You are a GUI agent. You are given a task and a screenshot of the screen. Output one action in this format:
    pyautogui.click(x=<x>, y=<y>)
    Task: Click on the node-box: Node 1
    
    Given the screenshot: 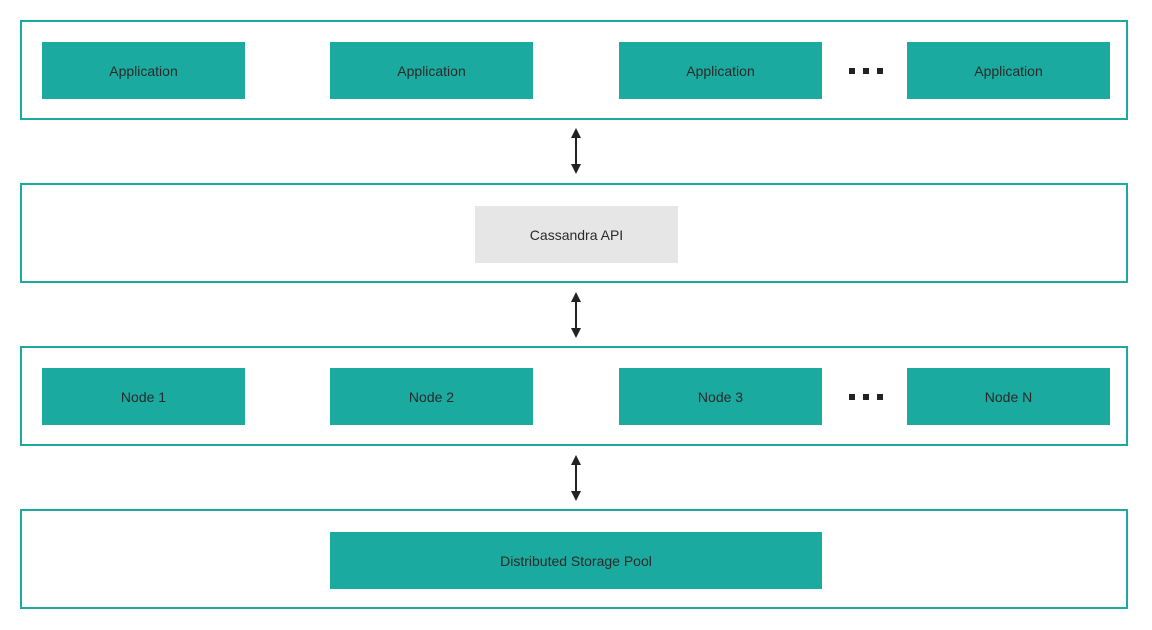 What is the action you would take?
    pyautogui.click(x=143, y=396)
    